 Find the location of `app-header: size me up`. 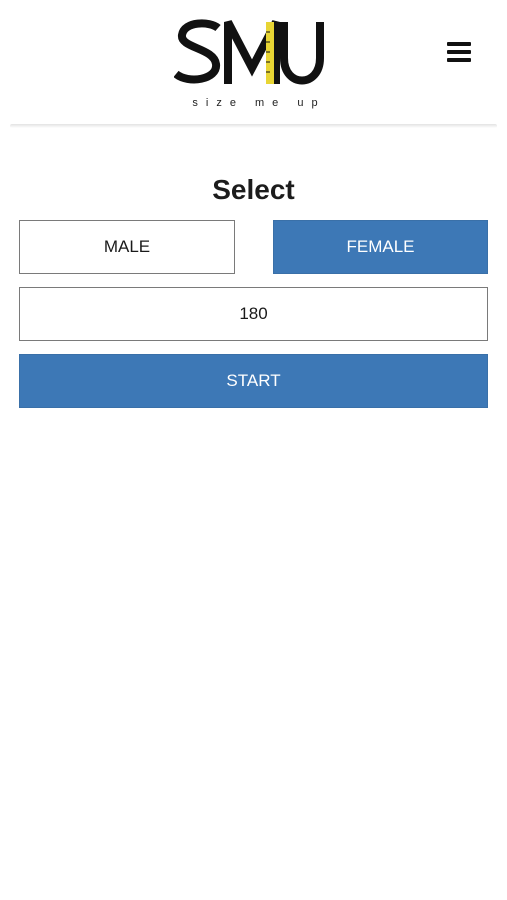

app-header: size me up is located at coordinates (253, 63).